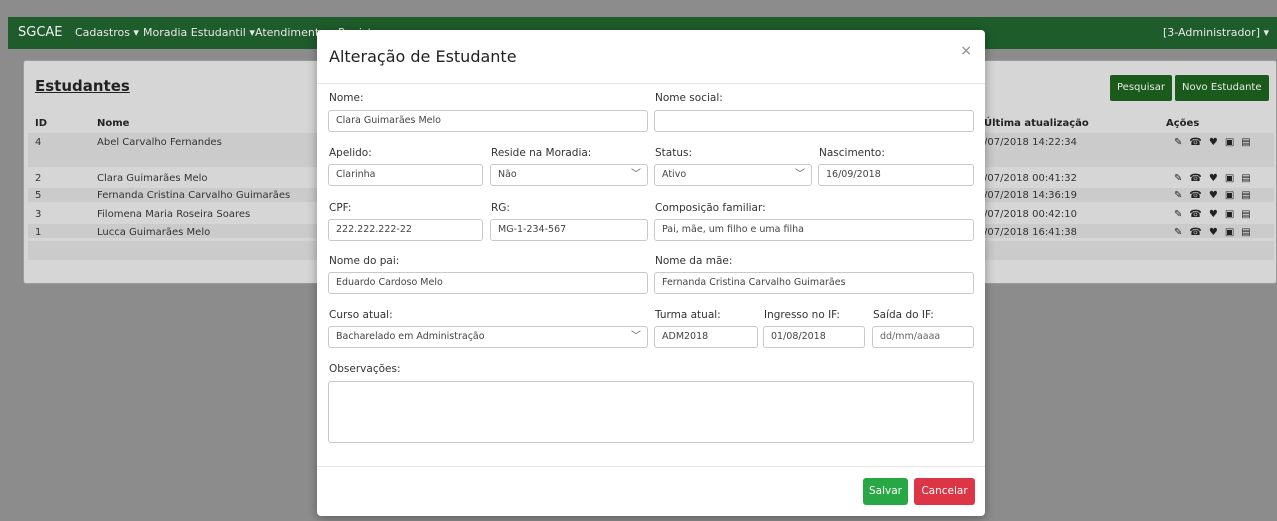 The width and height of the screenshot is (1277, 521). I want to click on label-reside-moradia: Reside na Moradia:, so click(541, 153).